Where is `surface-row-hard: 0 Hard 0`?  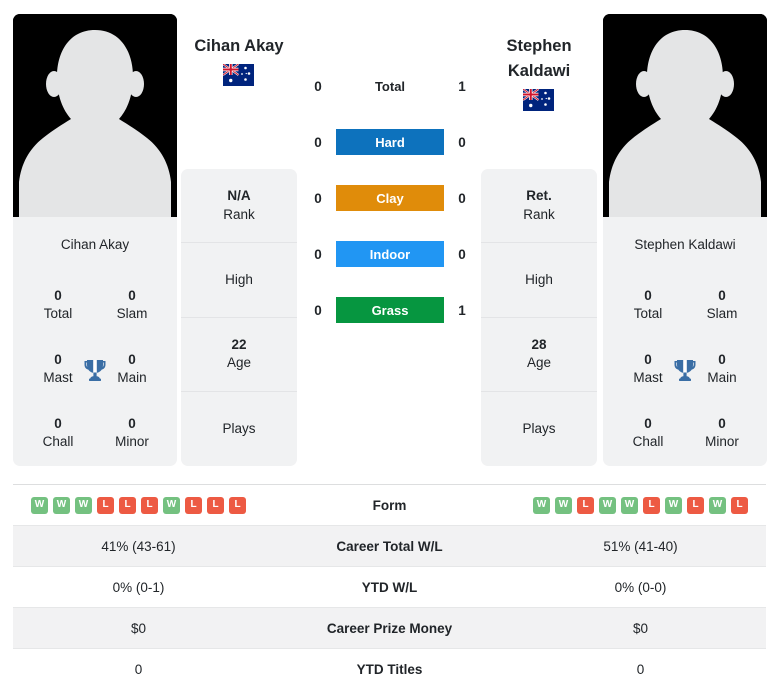 surface-row-hard: 0 Hard 0 is located at coordinates (390, 142).